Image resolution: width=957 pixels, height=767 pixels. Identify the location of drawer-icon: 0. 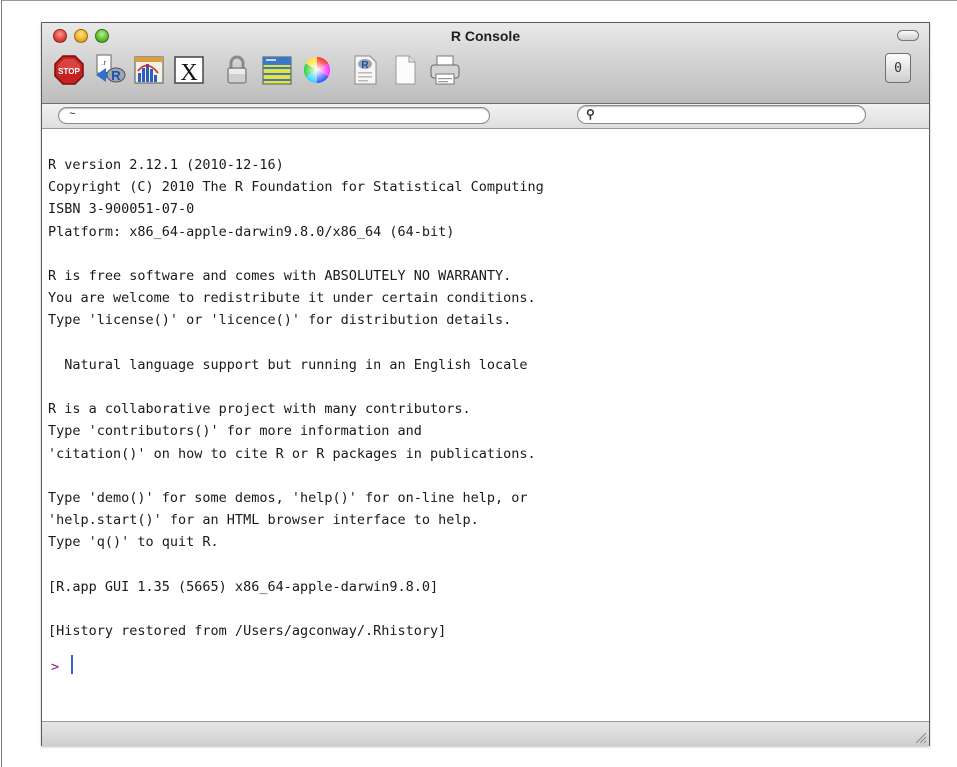
(898, 68).